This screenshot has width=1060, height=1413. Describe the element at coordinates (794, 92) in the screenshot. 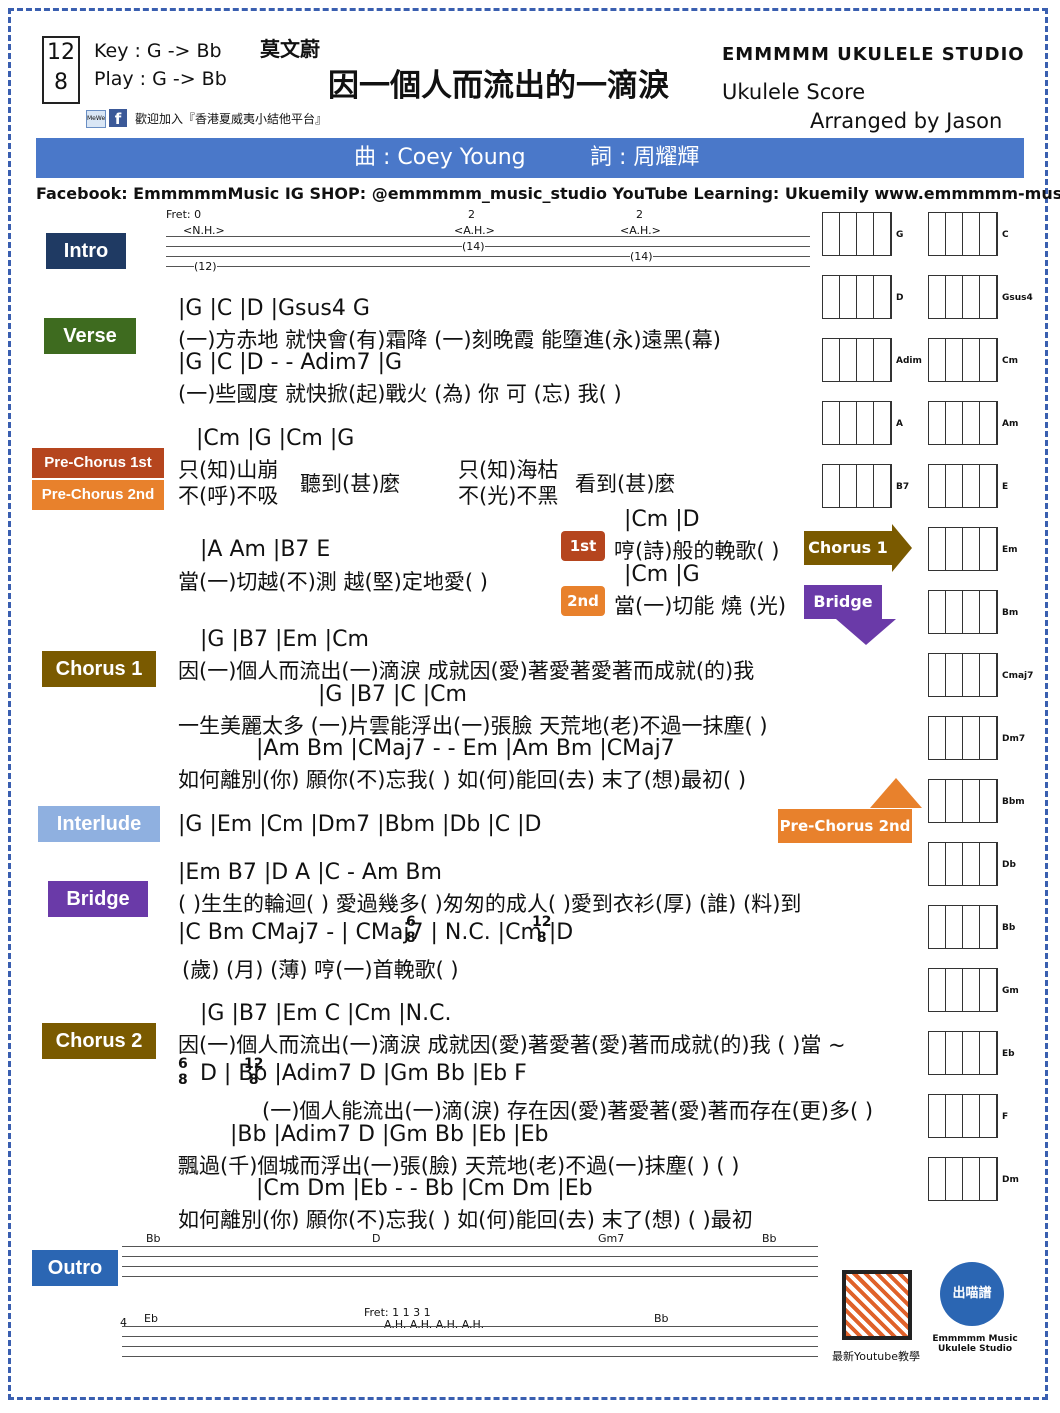

I see `score-subtitle: Ukulele Score` at that location.